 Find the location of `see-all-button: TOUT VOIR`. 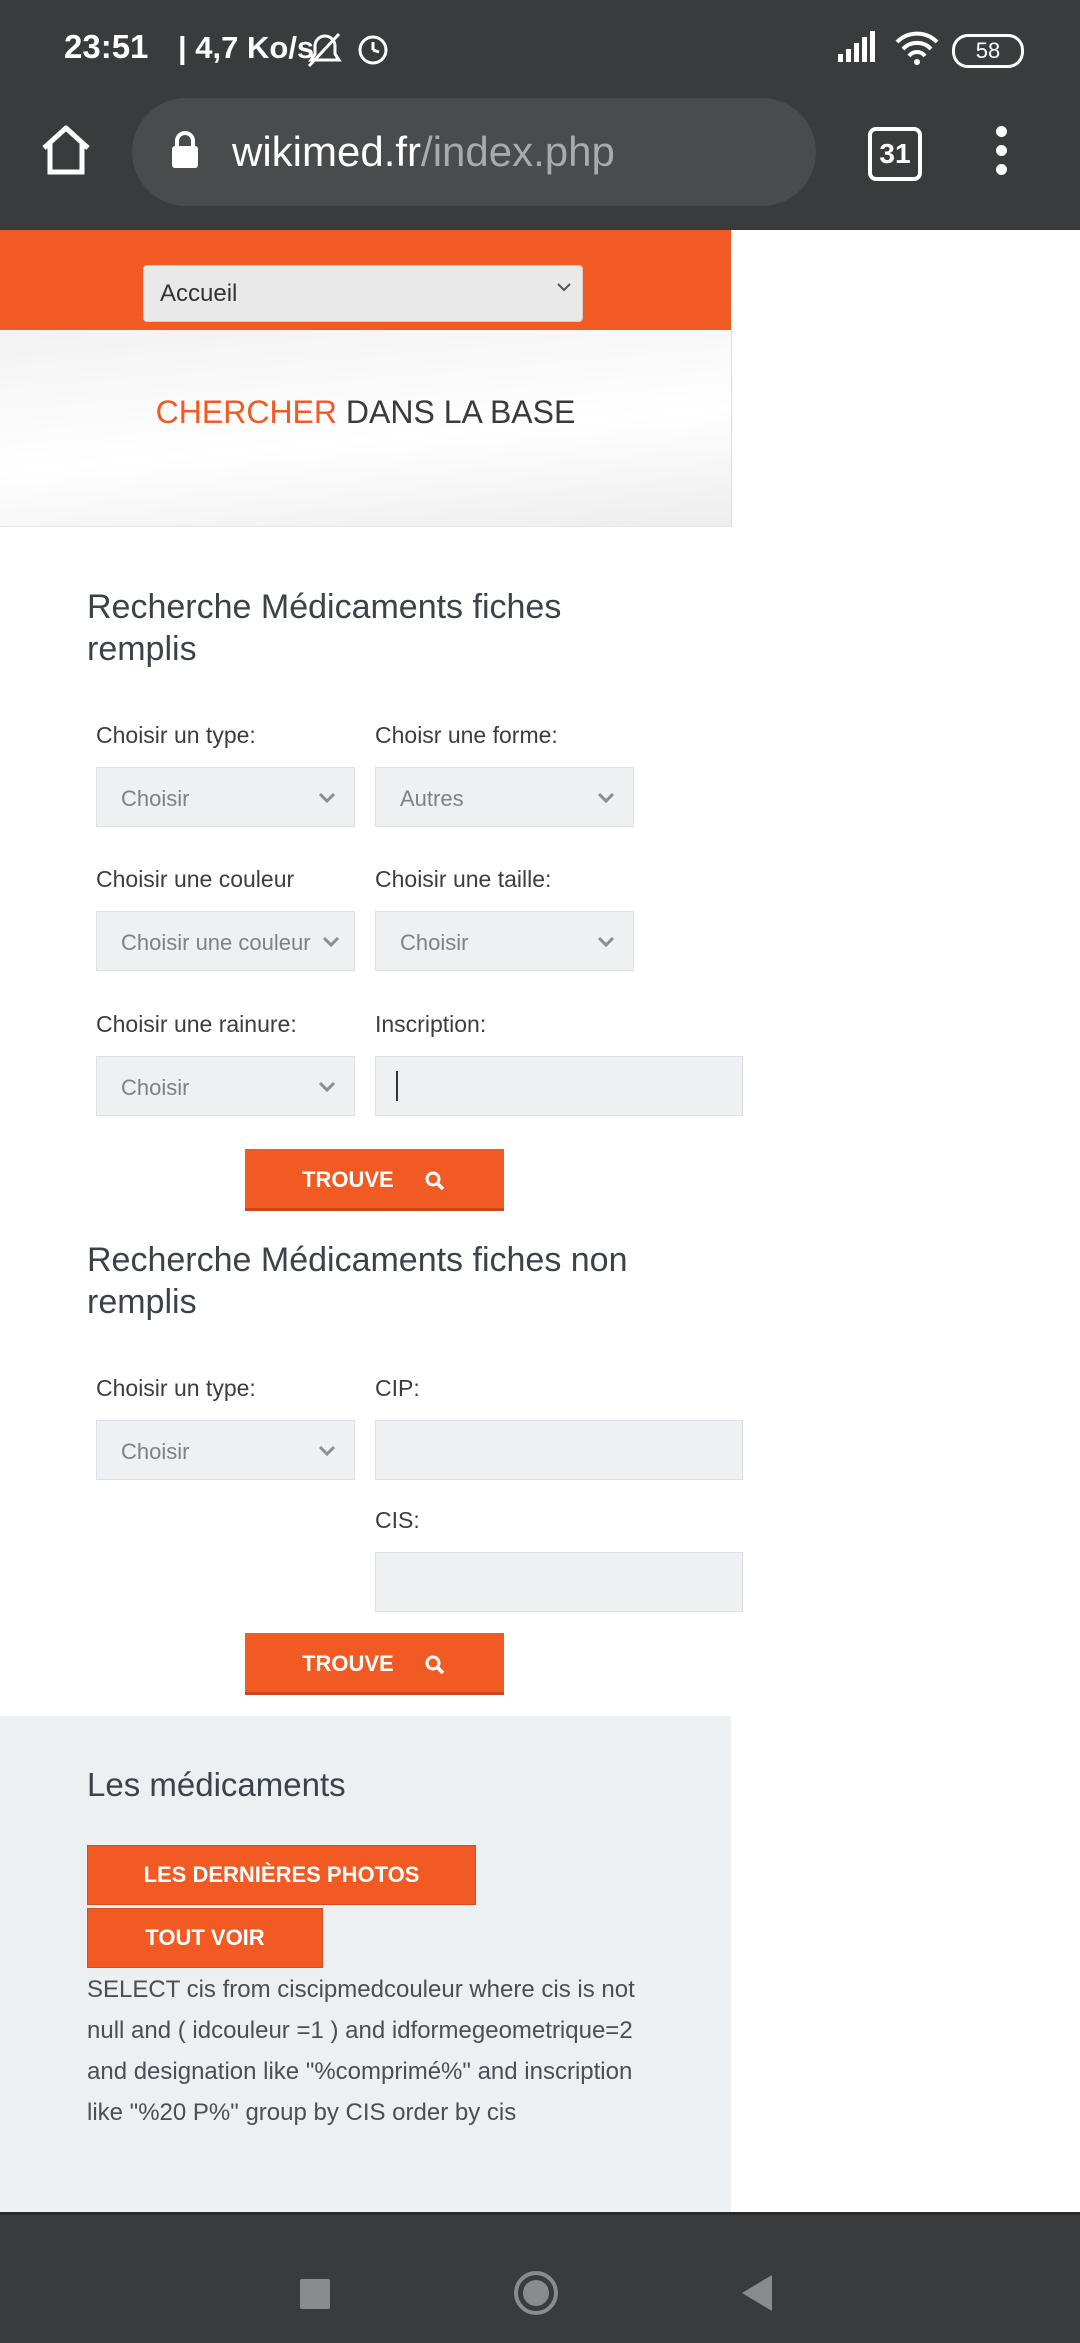

see-all-button: TOUT VOIR is located at coordinates (205, 1938).